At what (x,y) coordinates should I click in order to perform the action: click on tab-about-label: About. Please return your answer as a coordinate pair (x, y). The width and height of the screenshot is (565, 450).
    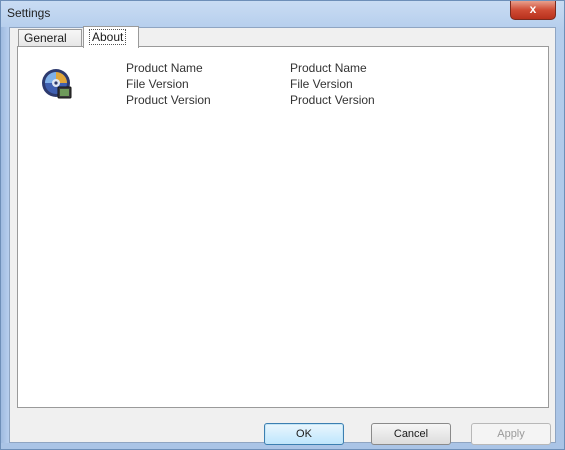
    Looking at the image, I should click on (108, 37).